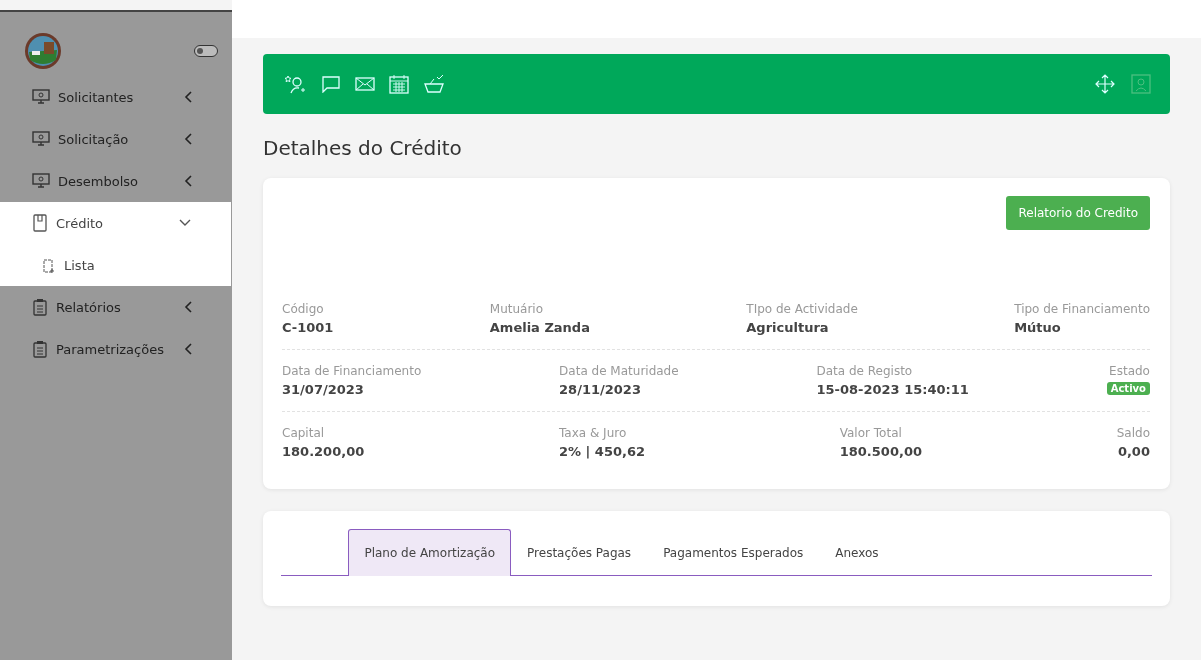 The width and height of the screenshot is (1201, 660). Describe the element at coordinates (619, 371) in the screenshot. I see `field-label: Data de Maturidade` at that location.